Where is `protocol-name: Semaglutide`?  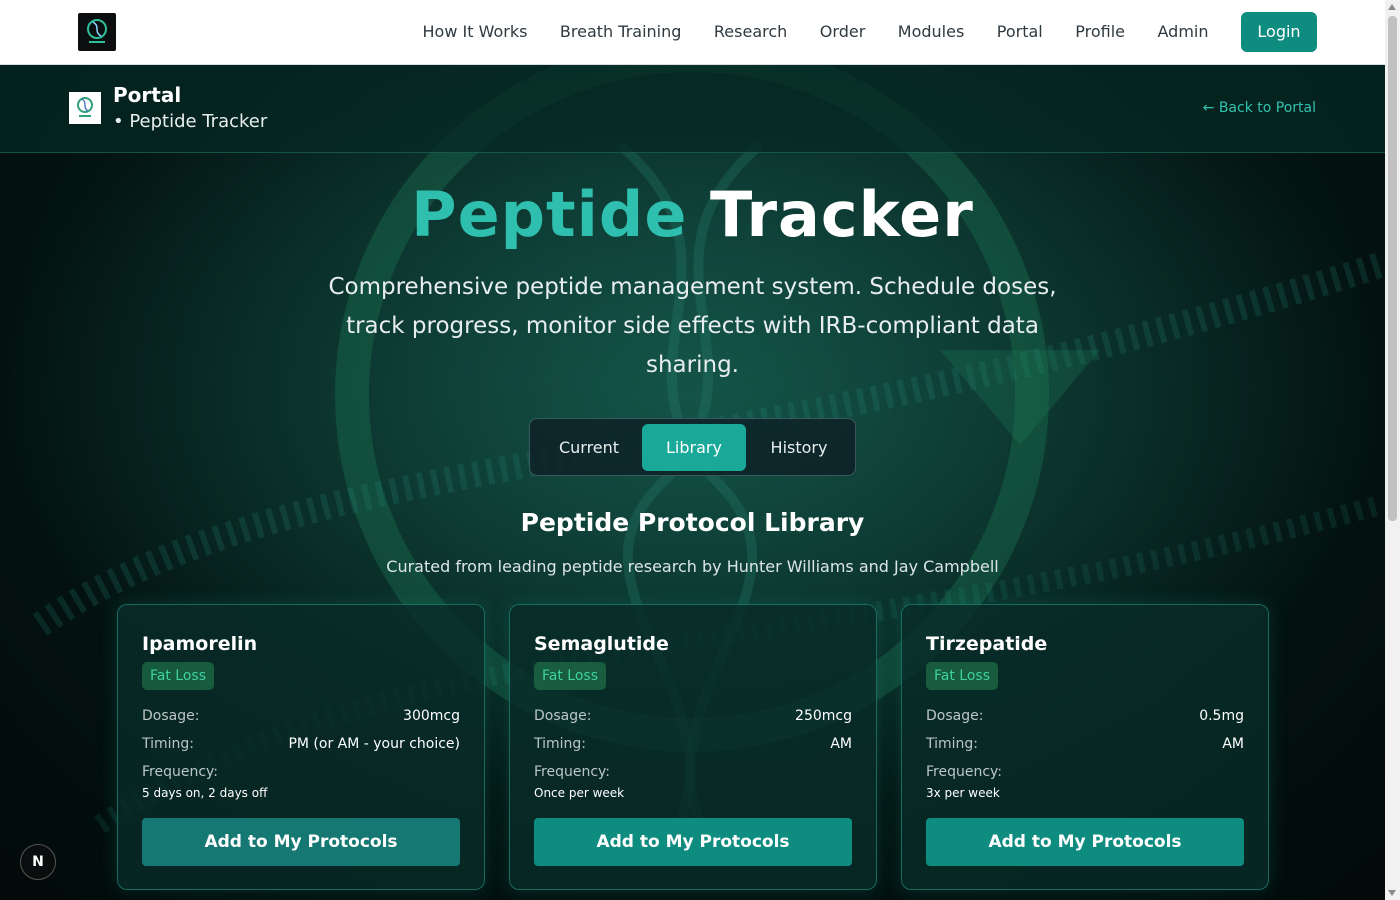
protocol-name: Semaglutide is located at coordinates (601, 644).